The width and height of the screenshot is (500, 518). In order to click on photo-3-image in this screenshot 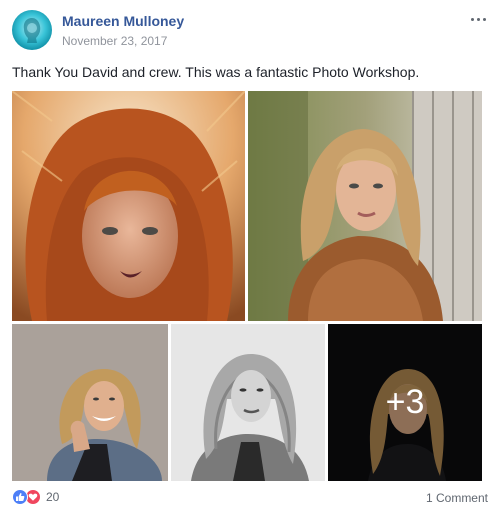, I will do `click(90, 402)`.